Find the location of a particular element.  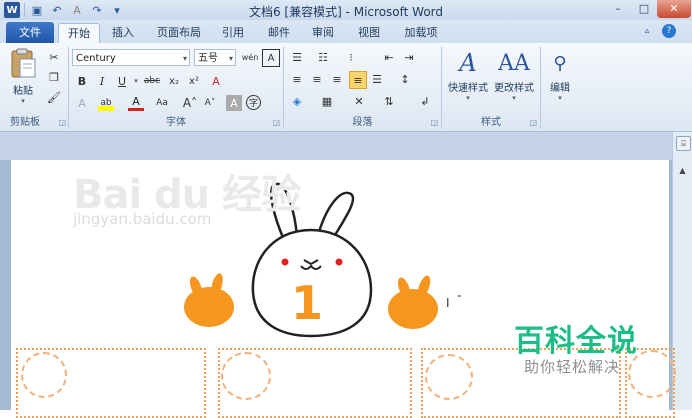

change-styles-button: AA 更改样式 ▾ is located at coordinates (514, 75).